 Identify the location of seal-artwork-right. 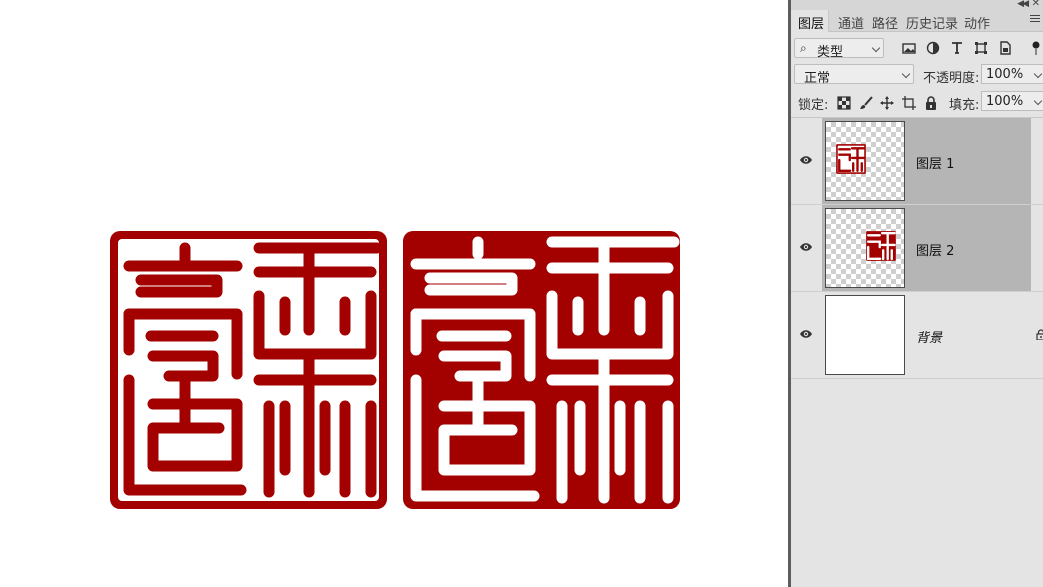
(541, 370).